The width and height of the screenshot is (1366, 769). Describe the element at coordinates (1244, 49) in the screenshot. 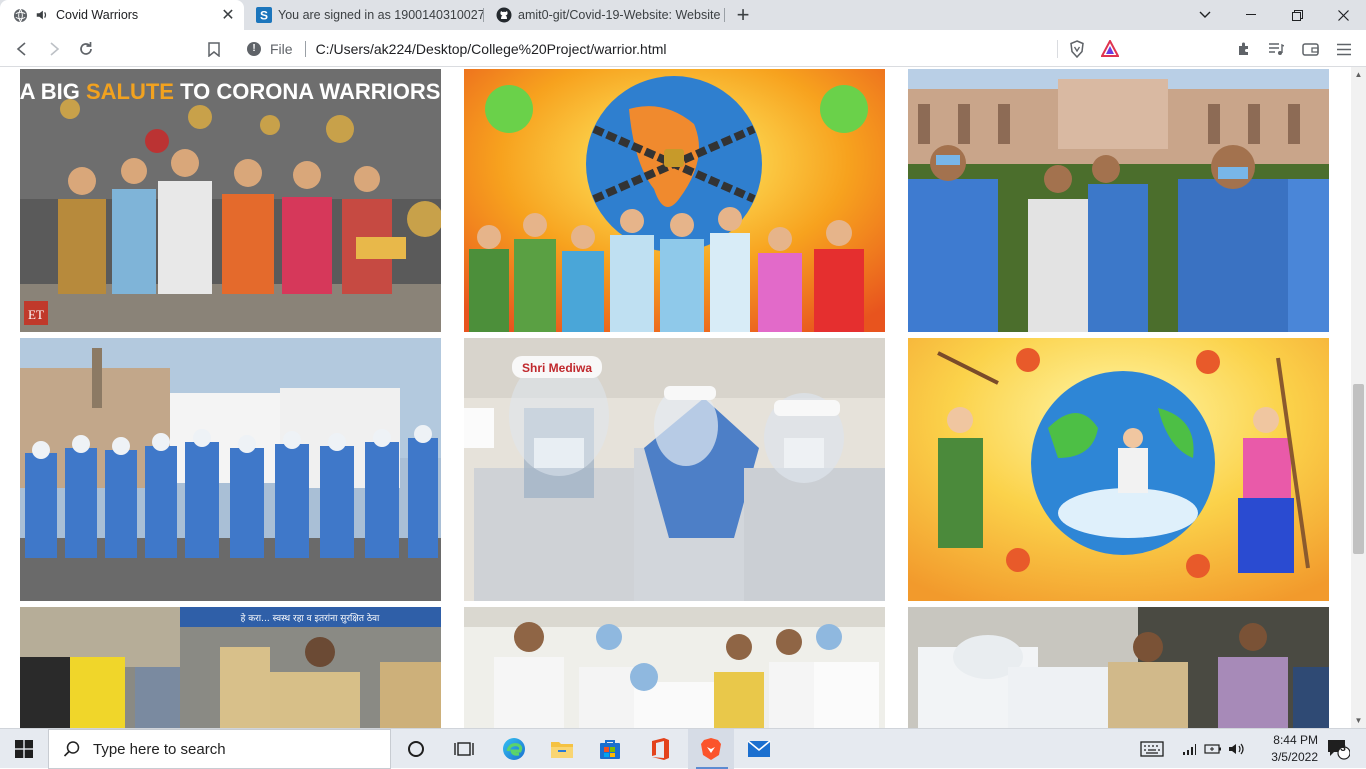

I see `extensions-icon` at that location.